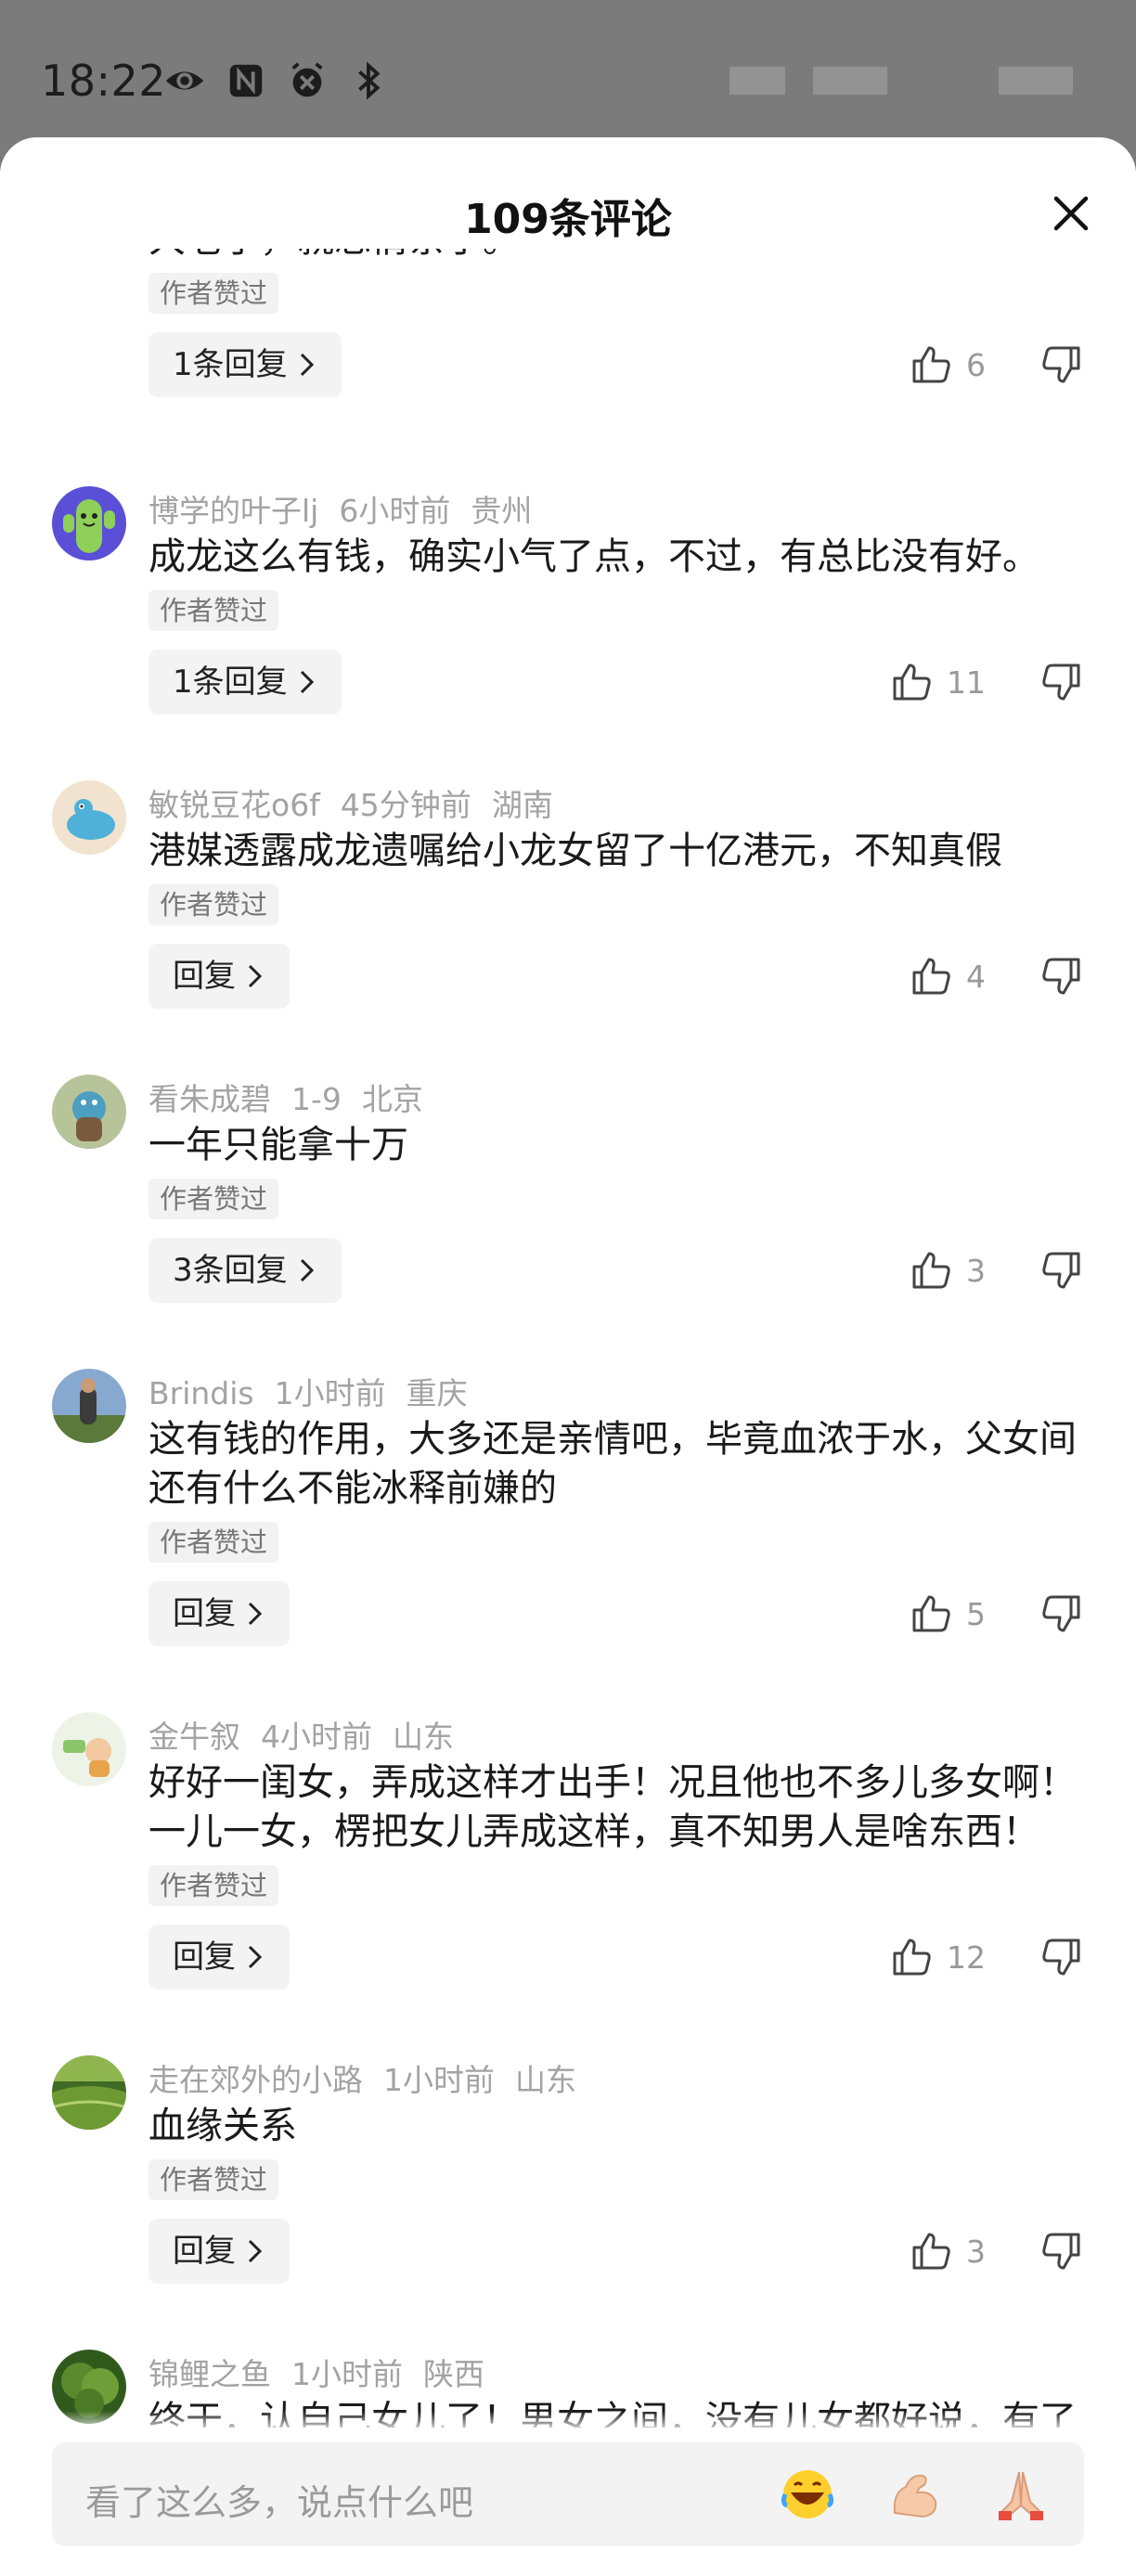 The image size is (1136, 2576). Describe the element at coordinates (234, 805) in the screenshot. I see `username: 敏锐豆花o6f` at that location.